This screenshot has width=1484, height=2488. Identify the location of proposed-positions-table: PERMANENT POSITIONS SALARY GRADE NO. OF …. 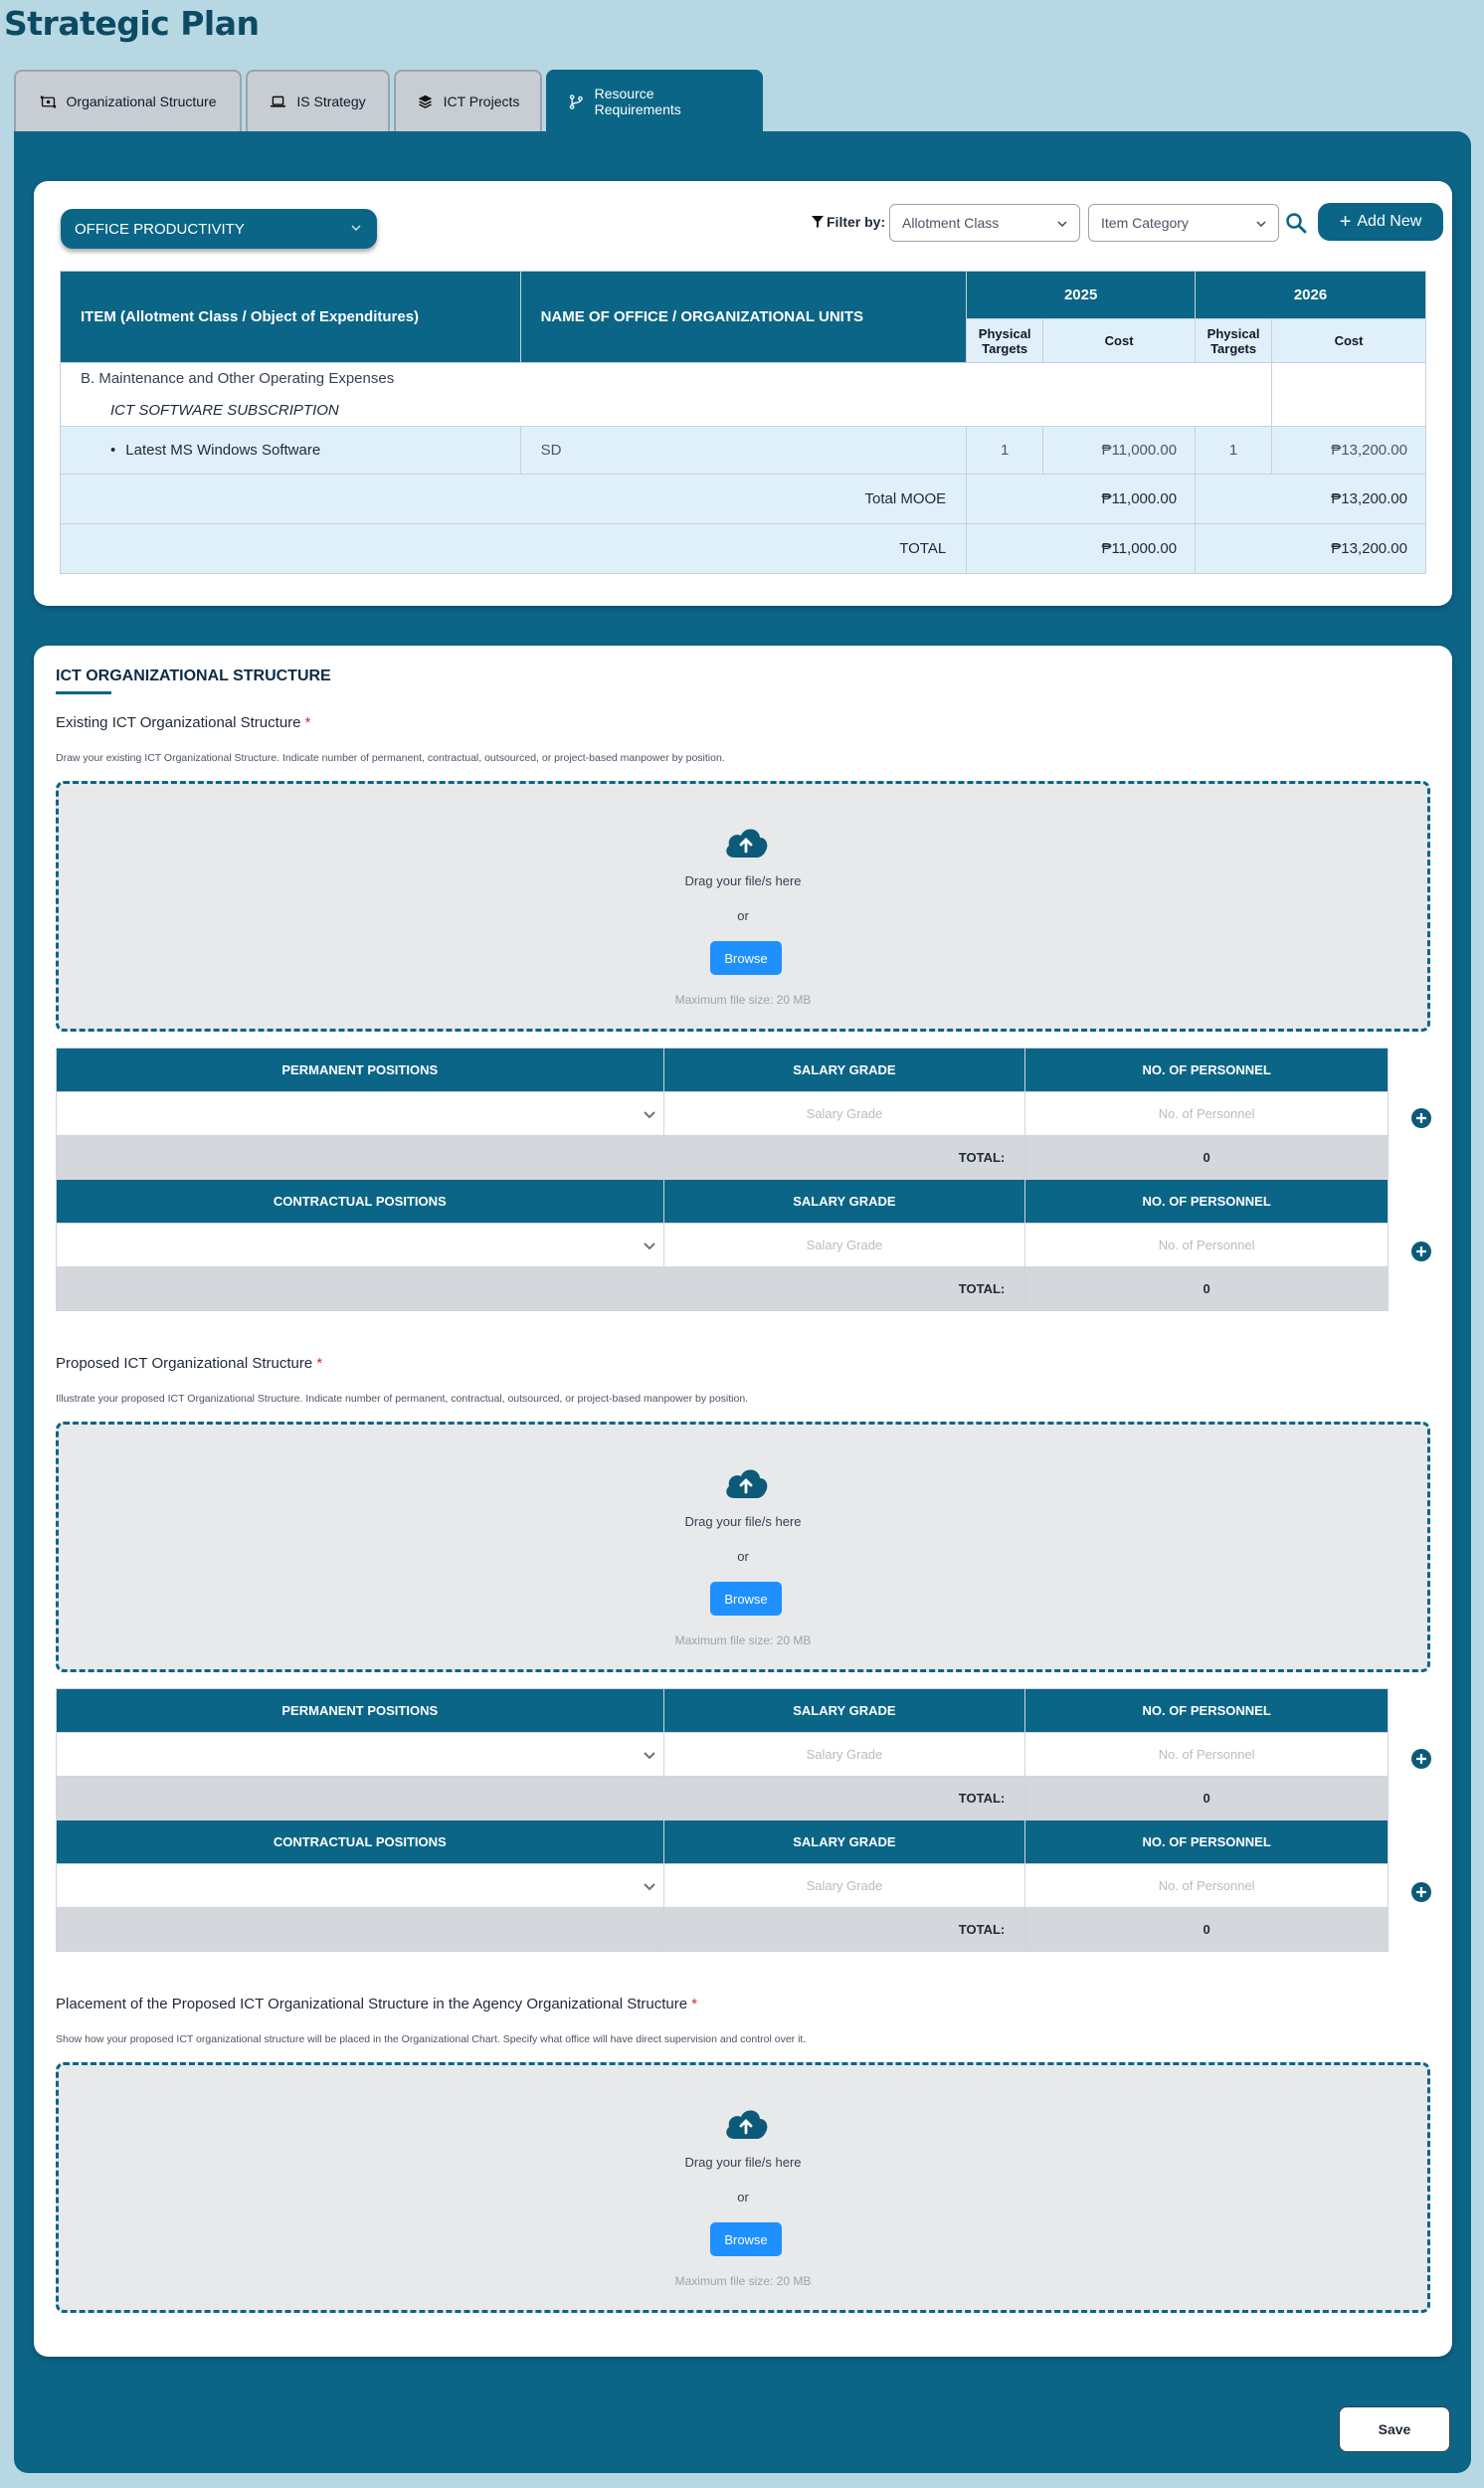
(722, 1820).